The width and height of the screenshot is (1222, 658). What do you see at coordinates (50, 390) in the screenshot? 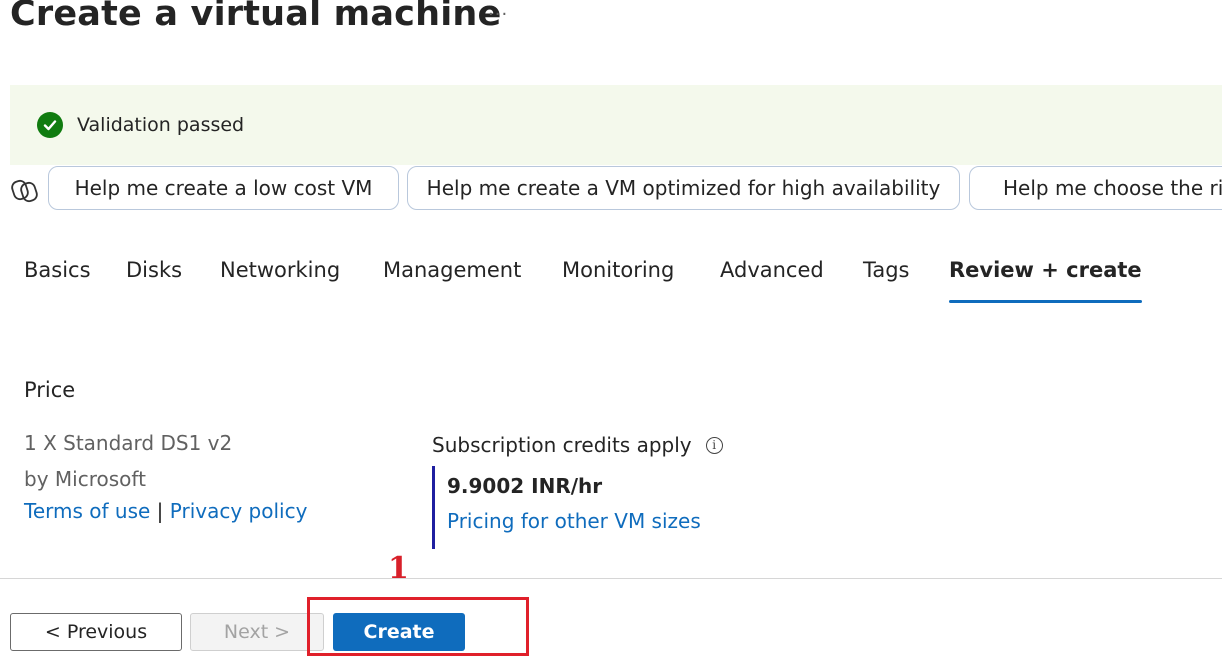
I see `price-heading: Price` at bounding box center [50, 390].